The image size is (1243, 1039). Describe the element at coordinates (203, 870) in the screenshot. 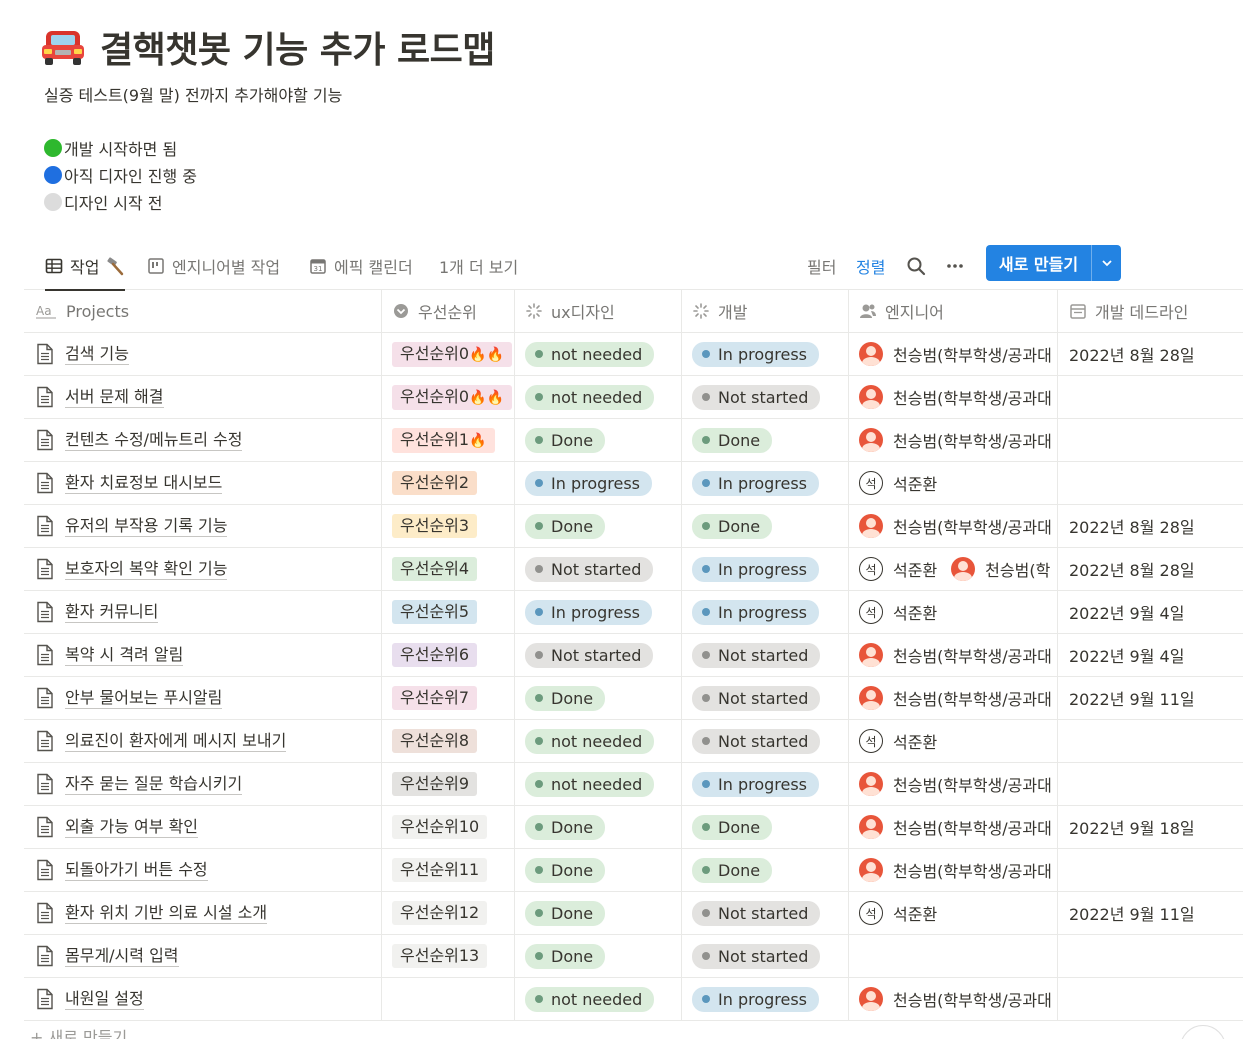

I see `project-cell: 되돌아가기 버튼 수정` at that location.